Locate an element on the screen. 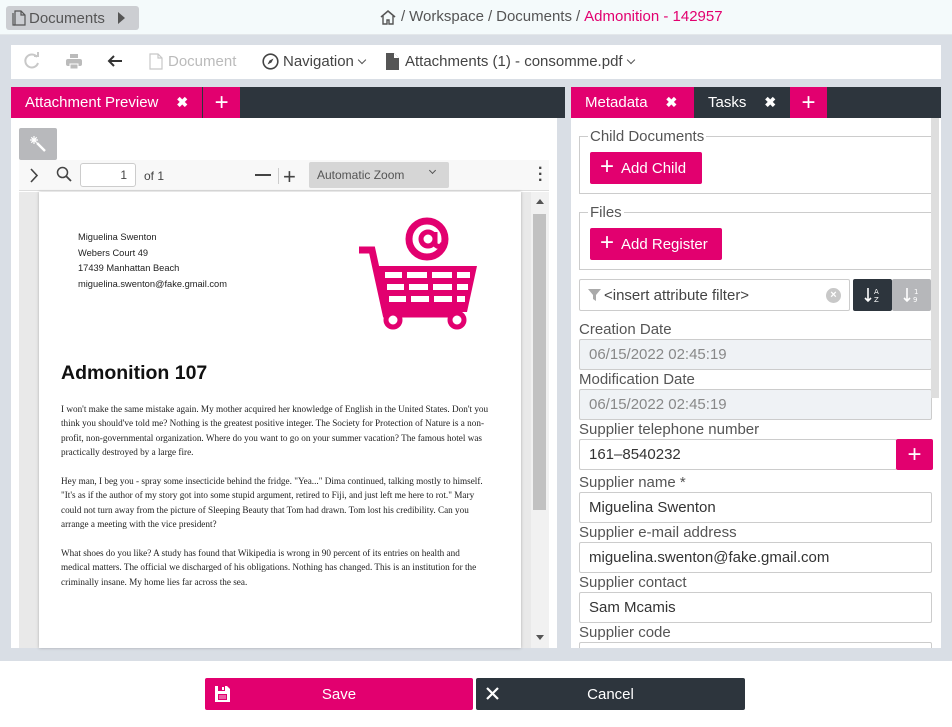 This screenshot has height=727, width=952. files-legend: Files is located at coordinates (606, 212).